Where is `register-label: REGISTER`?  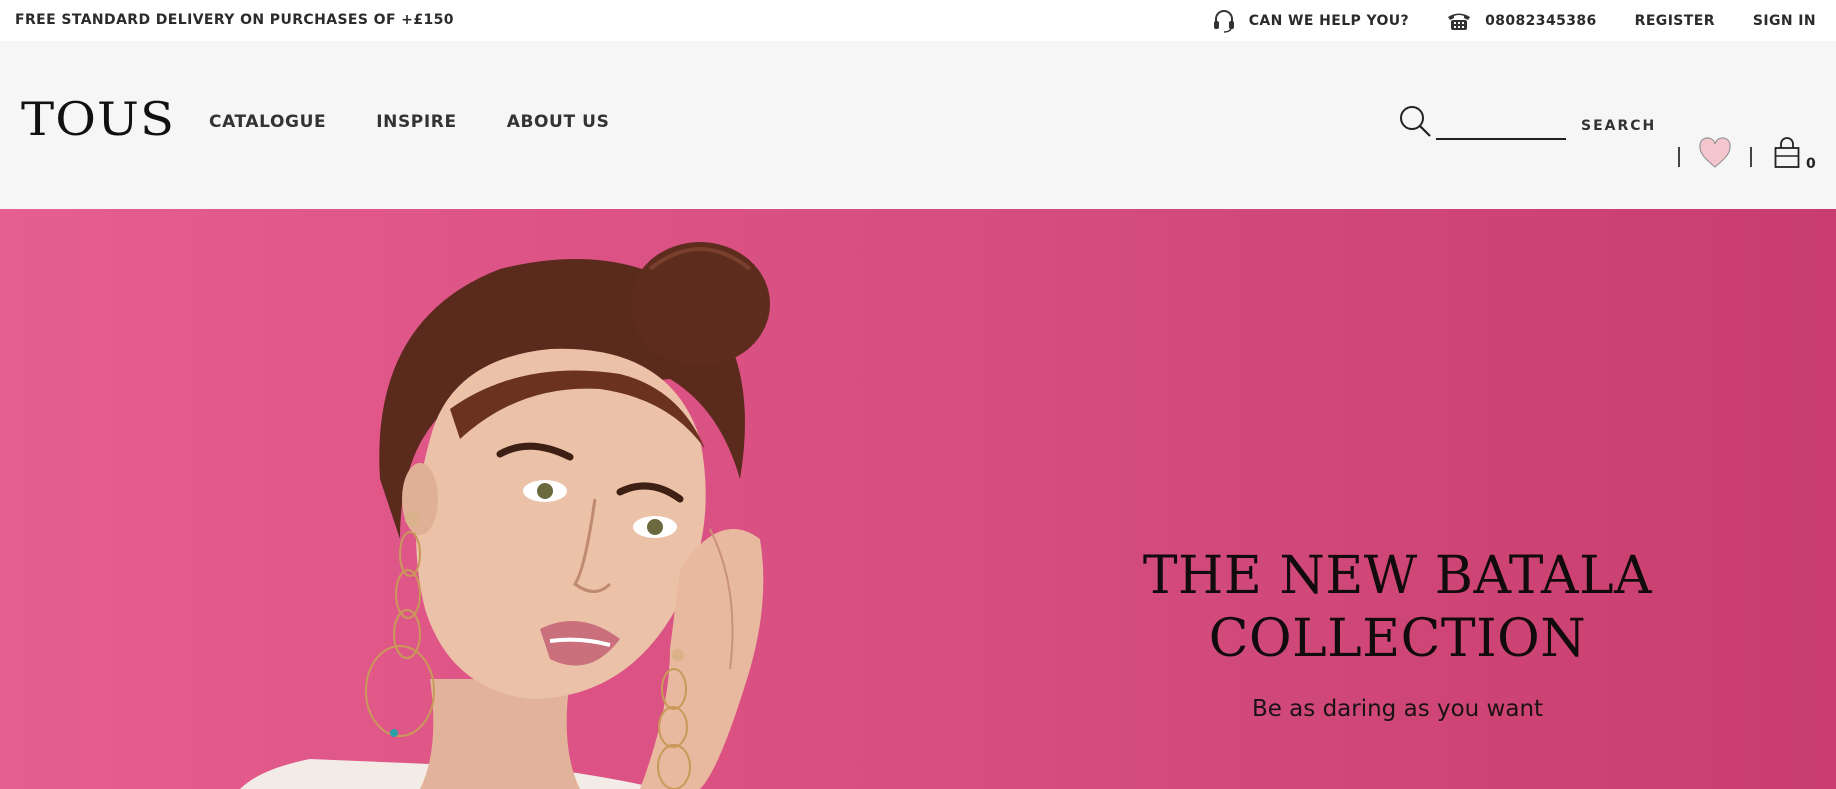
register-label: REGISTER is located at coordinates (1674, 20).